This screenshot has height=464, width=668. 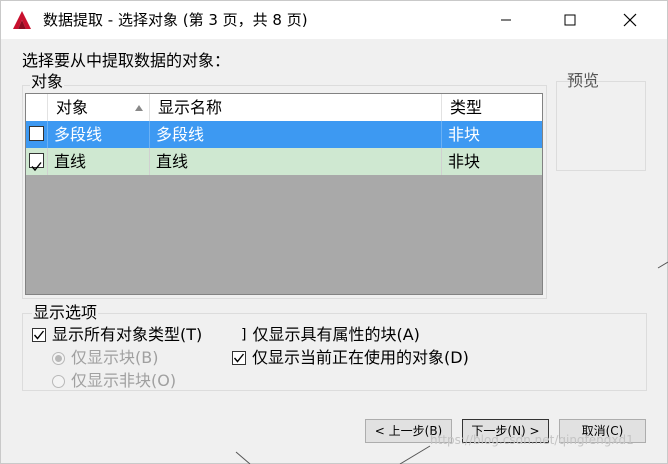 What do you see at coordinates (296, 107) in the screenshot?
I see `column-header-display-name: 显示名称` at bounding box center [296, 107].